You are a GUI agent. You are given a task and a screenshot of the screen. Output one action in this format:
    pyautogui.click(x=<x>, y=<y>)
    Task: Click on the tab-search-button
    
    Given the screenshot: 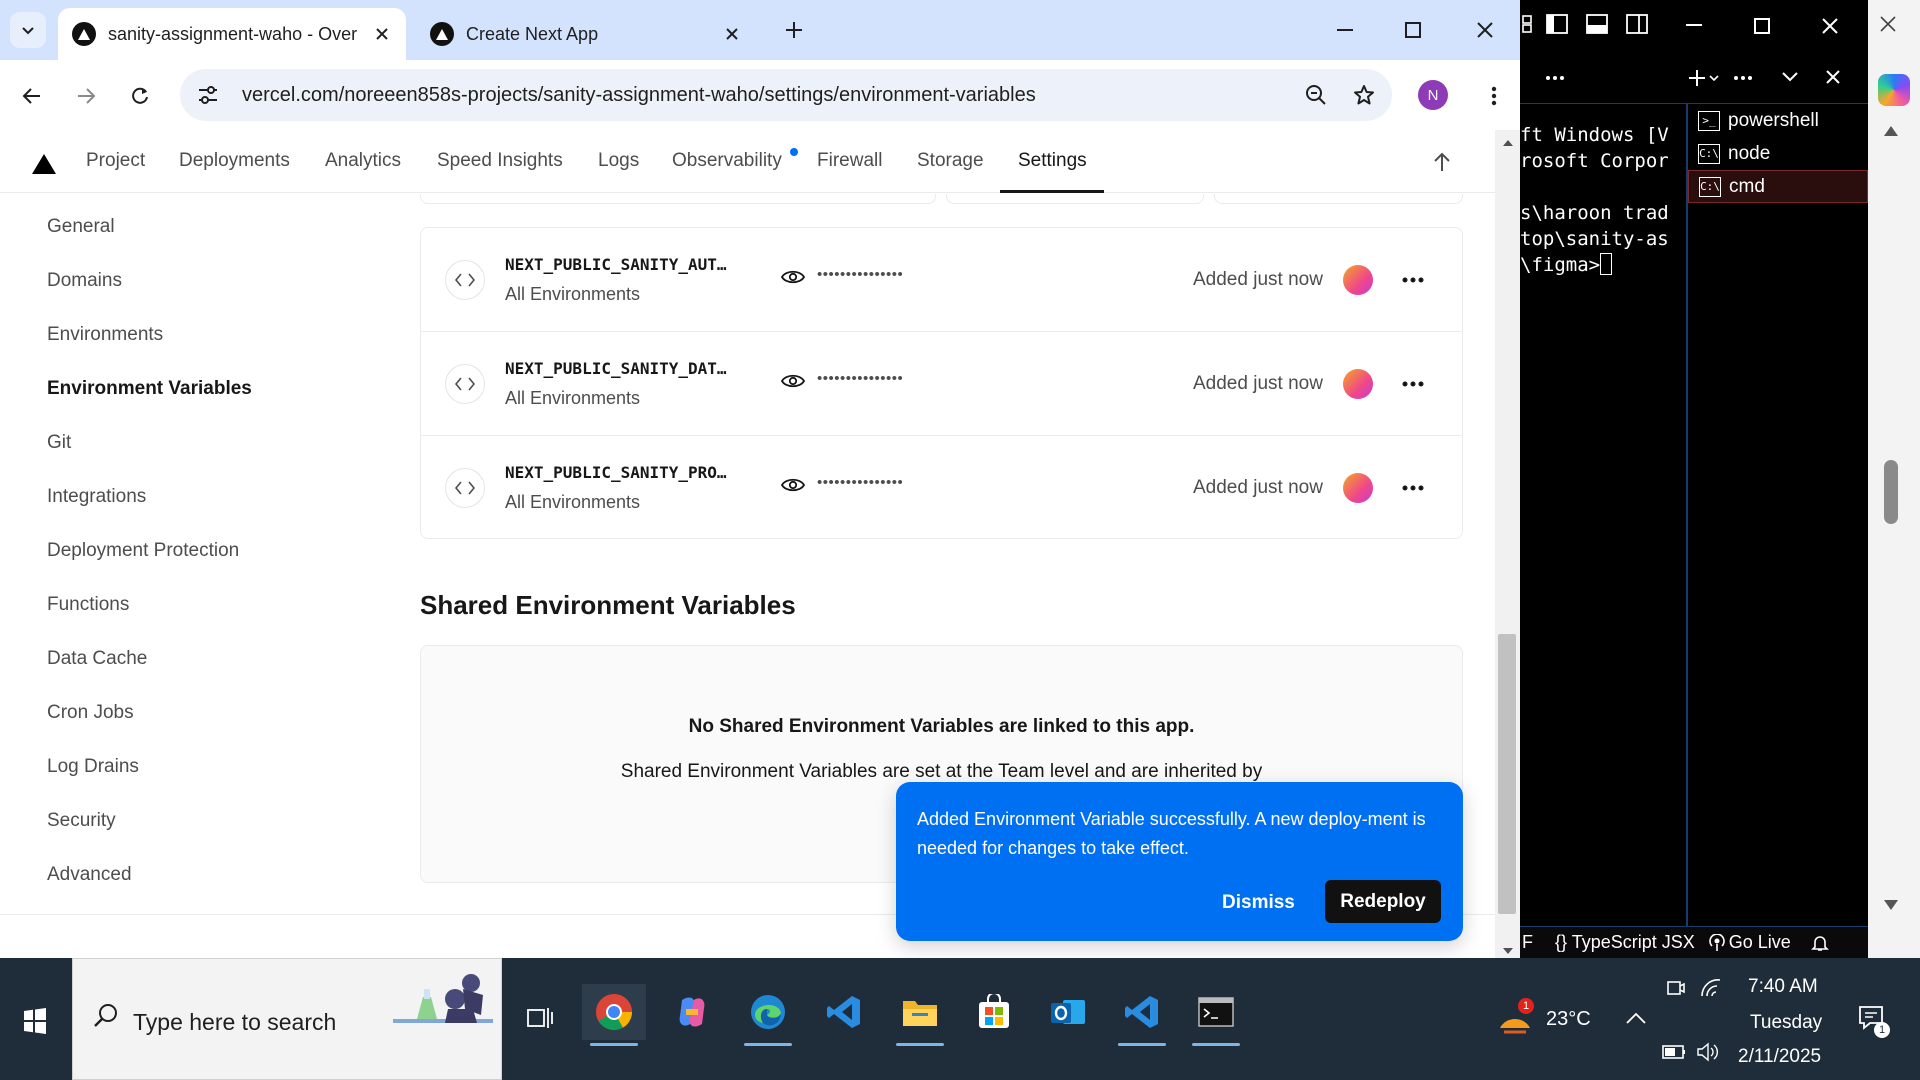 What is the action you would take?
    pyautogui.click(x=28, y=30)
    